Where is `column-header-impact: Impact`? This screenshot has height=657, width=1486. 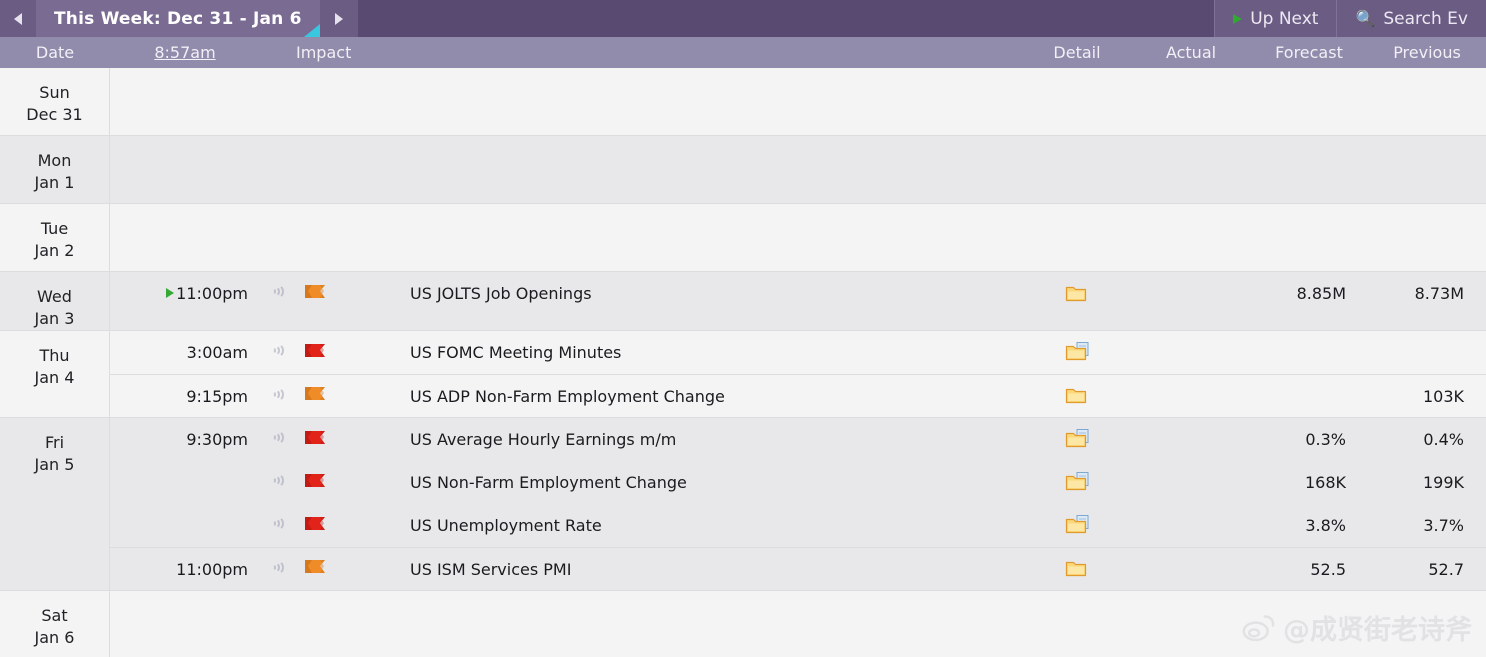
column-header-impact: Impact is located at coordinates (350, 52).